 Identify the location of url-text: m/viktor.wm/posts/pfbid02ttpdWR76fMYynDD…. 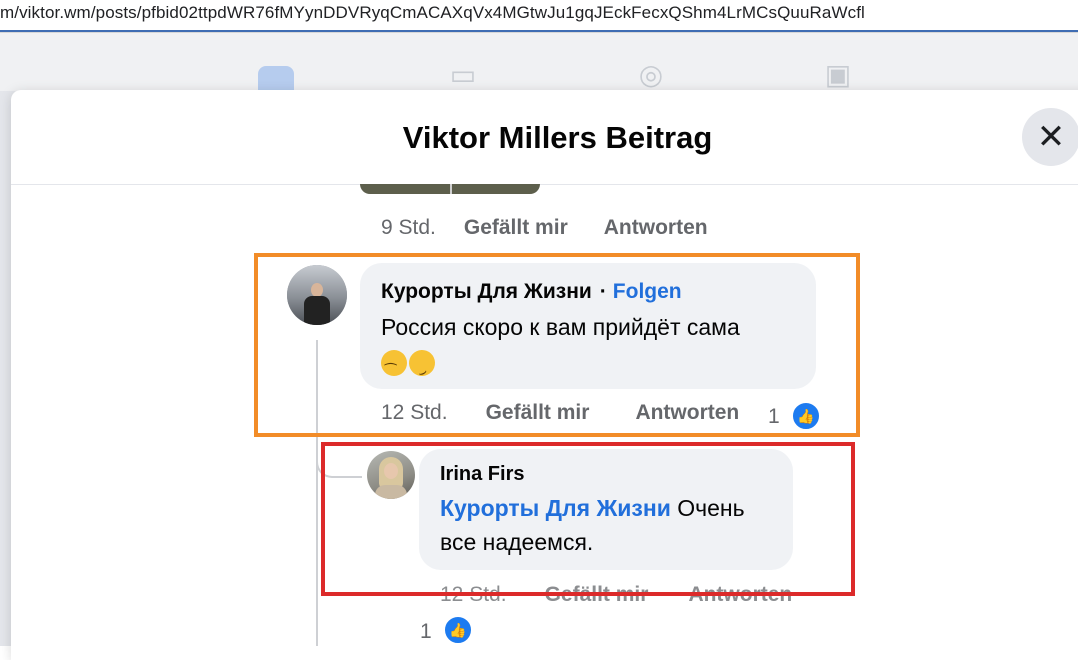
(432, 13).